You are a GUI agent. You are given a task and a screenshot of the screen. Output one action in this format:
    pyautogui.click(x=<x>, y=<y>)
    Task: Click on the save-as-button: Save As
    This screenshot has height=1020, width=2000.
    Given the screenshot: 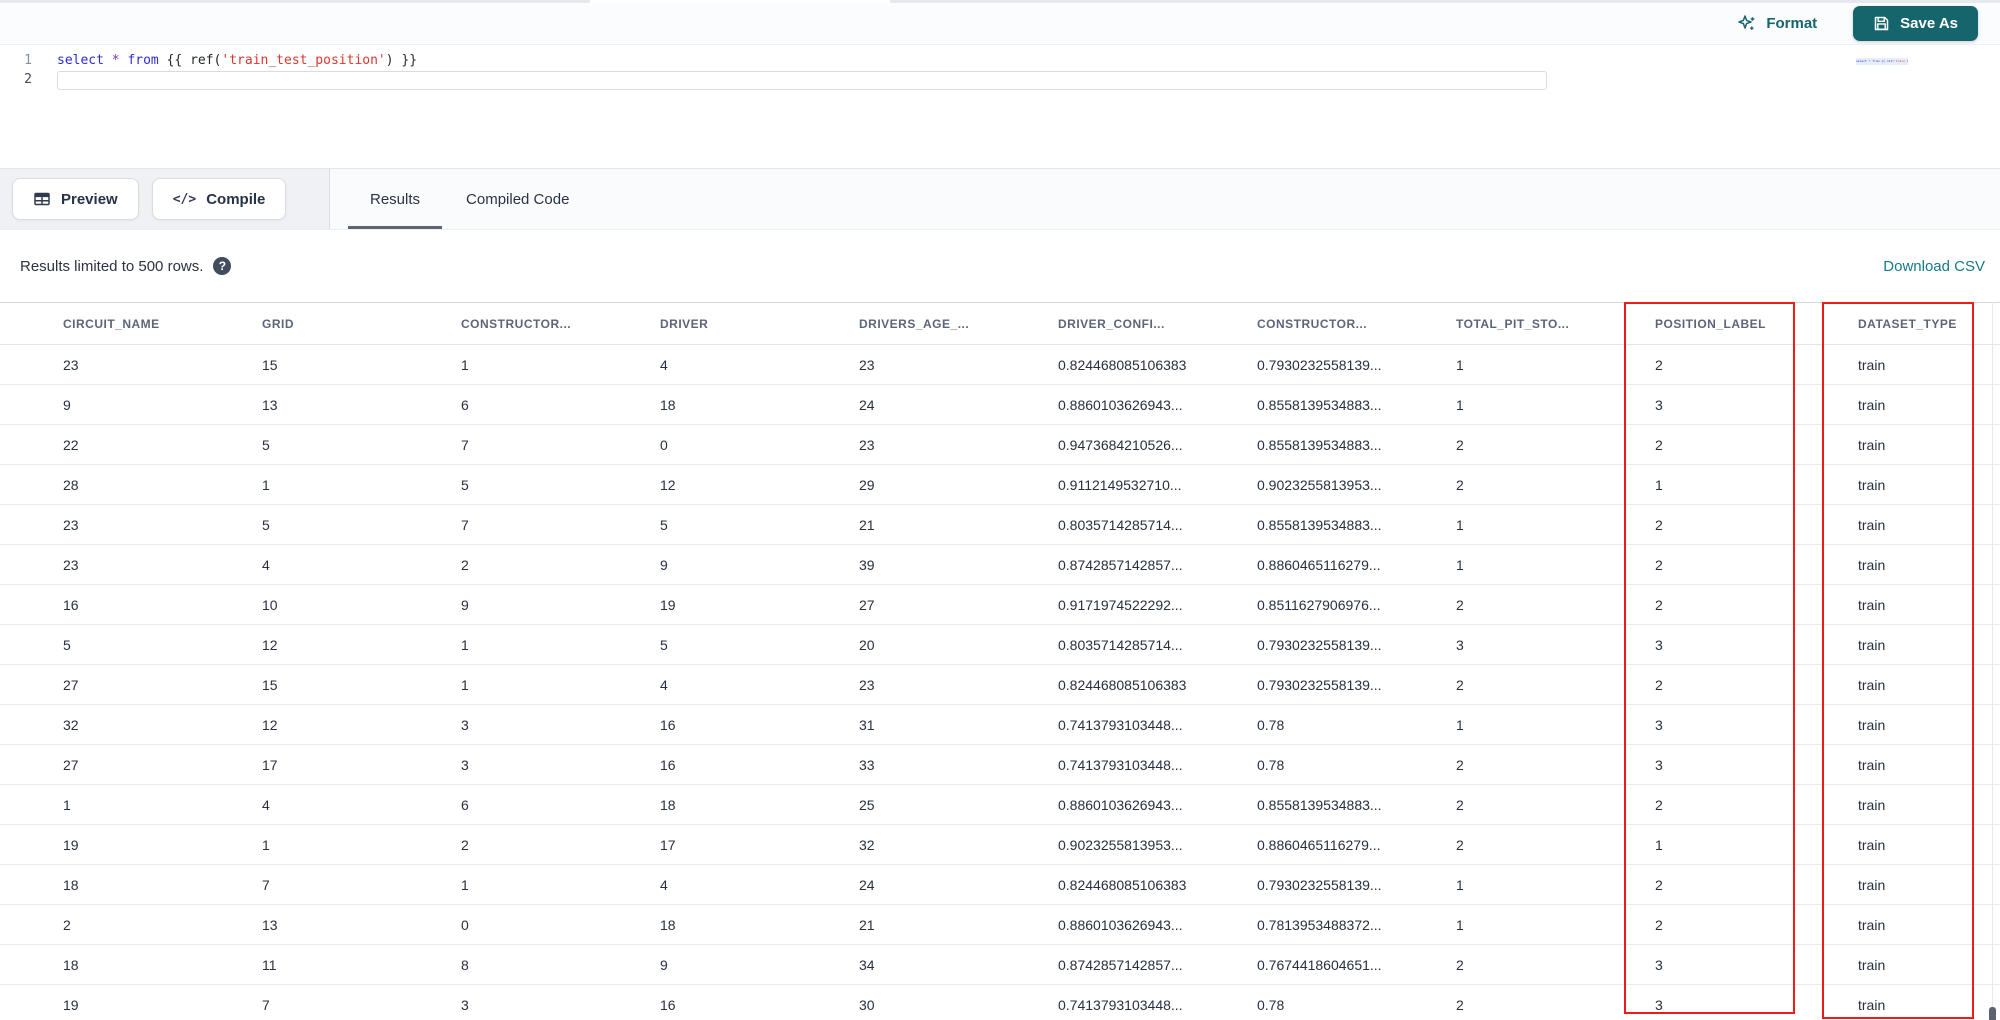 What is the action you would take?
    pyautogui.click(x=1915, y=23)
    